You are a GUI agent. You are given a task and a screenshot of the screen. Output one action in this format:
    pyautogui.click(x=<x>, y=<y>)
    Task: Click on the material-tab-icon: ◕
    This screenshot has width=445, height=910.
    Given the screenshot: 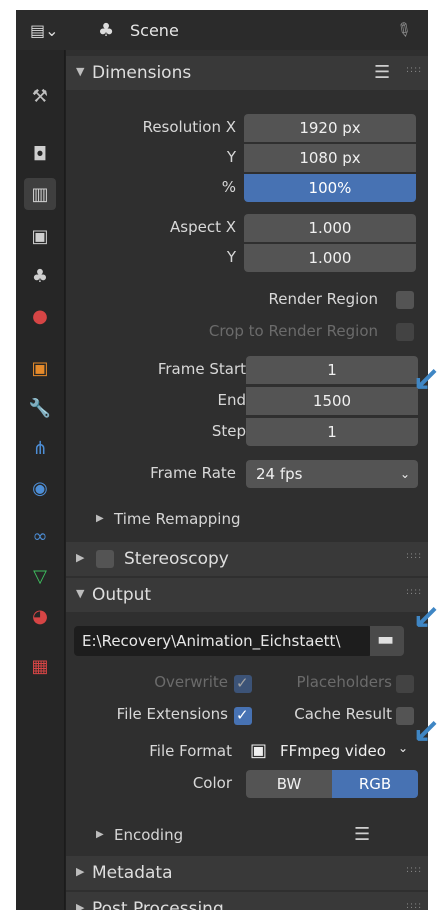 What is the action you would take?
    pyautogui.click(x=40, y=616)
    